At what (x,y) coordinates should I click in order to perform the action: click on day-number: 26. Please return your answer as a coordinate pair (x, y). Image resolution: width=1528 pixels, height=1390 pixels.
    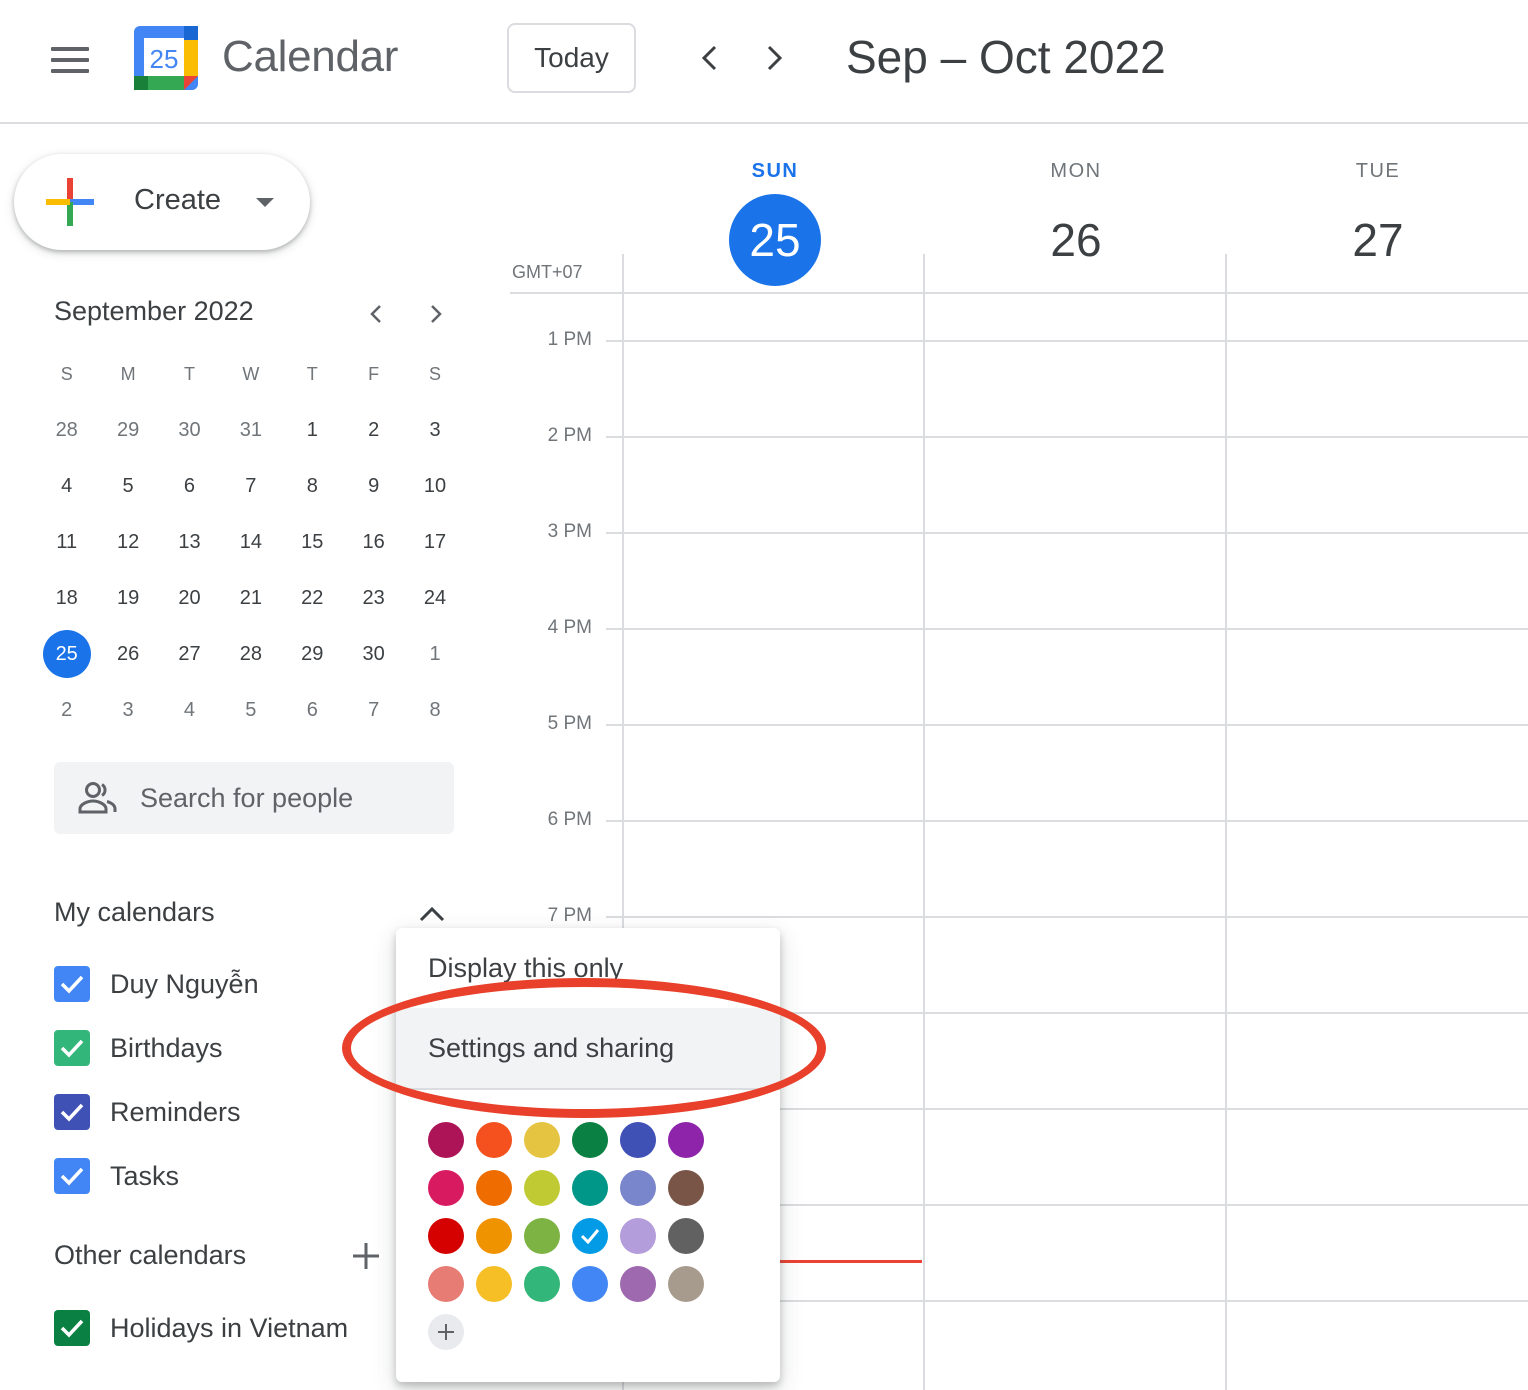
    Looking at the image, I should click on (1076, 240).